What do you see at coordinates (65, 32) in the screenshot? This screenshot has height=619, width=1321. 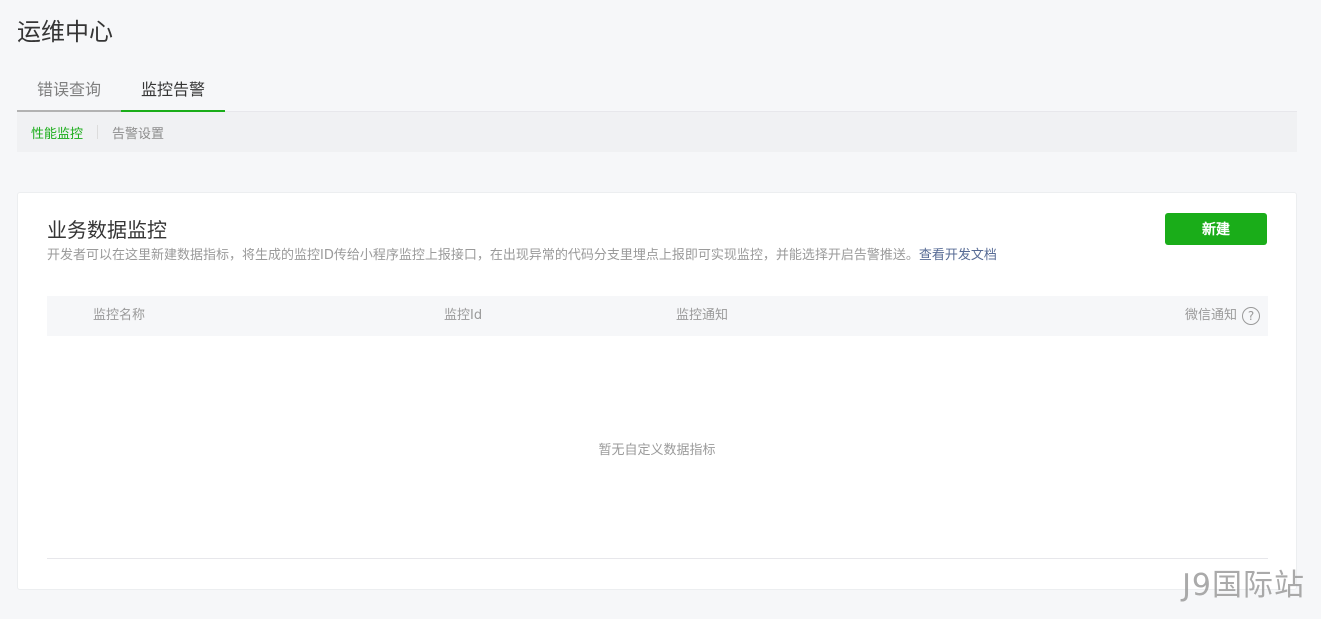 I see `page-title: 运维中心` at bounding box center [65, 32].